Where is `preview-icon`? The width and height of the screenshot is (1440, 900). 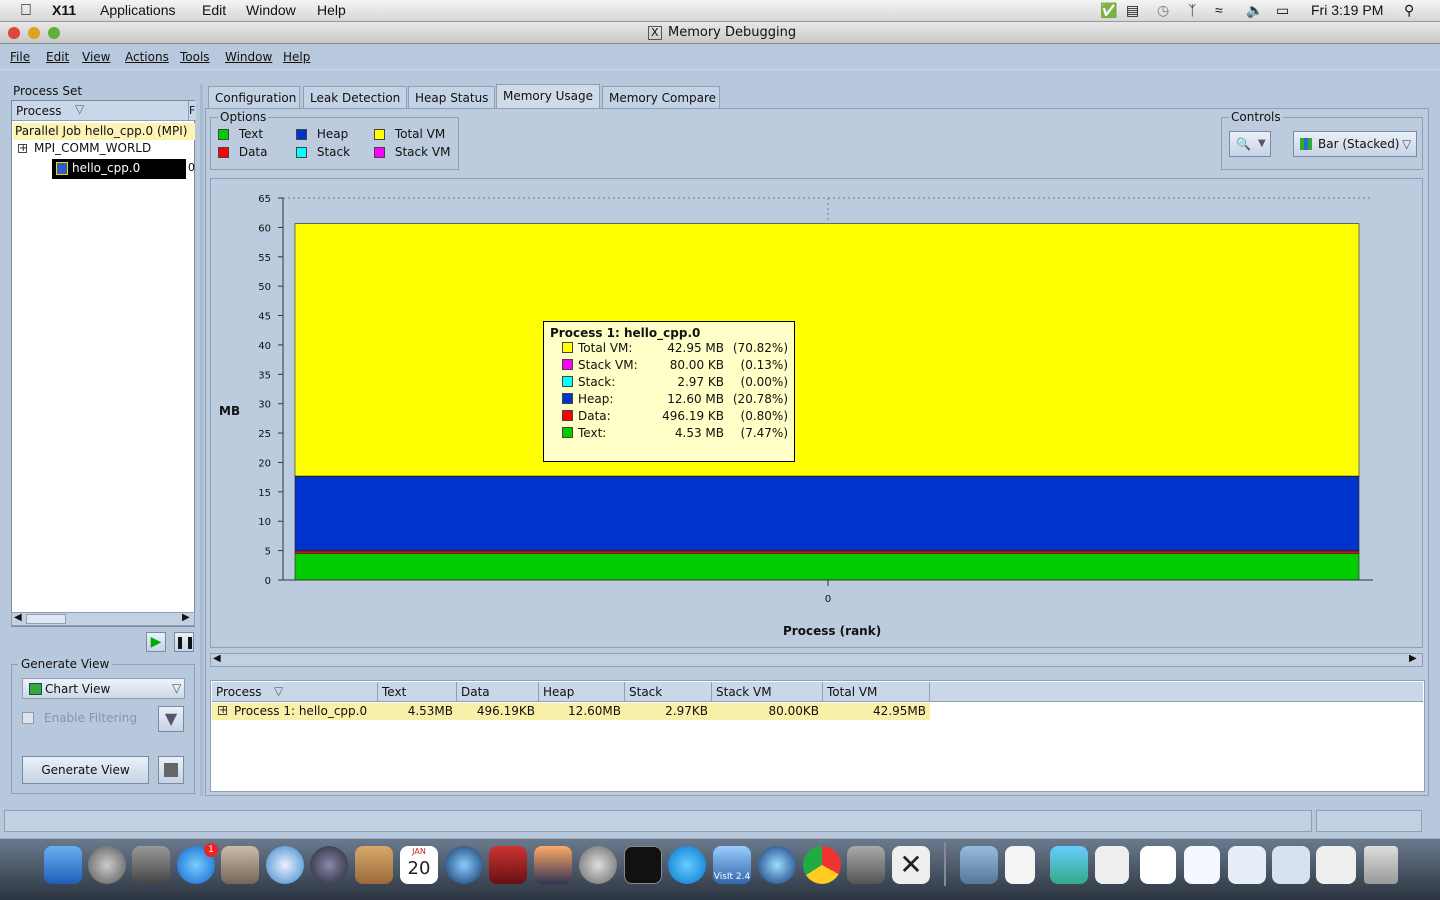 preview-icon is located at coordinates (866, 865).